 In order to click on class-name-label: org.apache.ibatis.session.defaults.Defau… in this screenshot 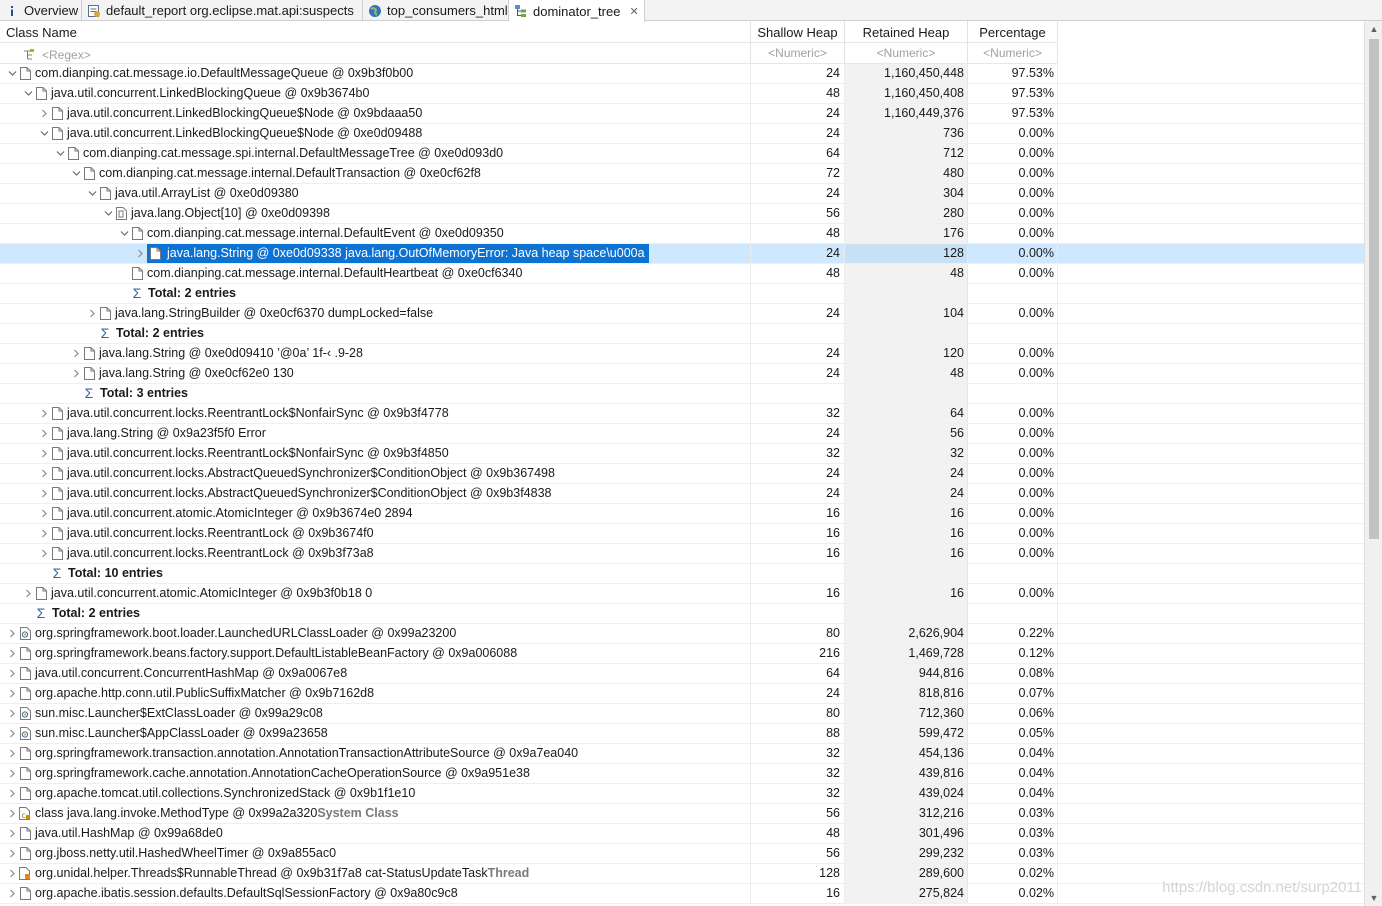, I will do `click(246, 893)`.